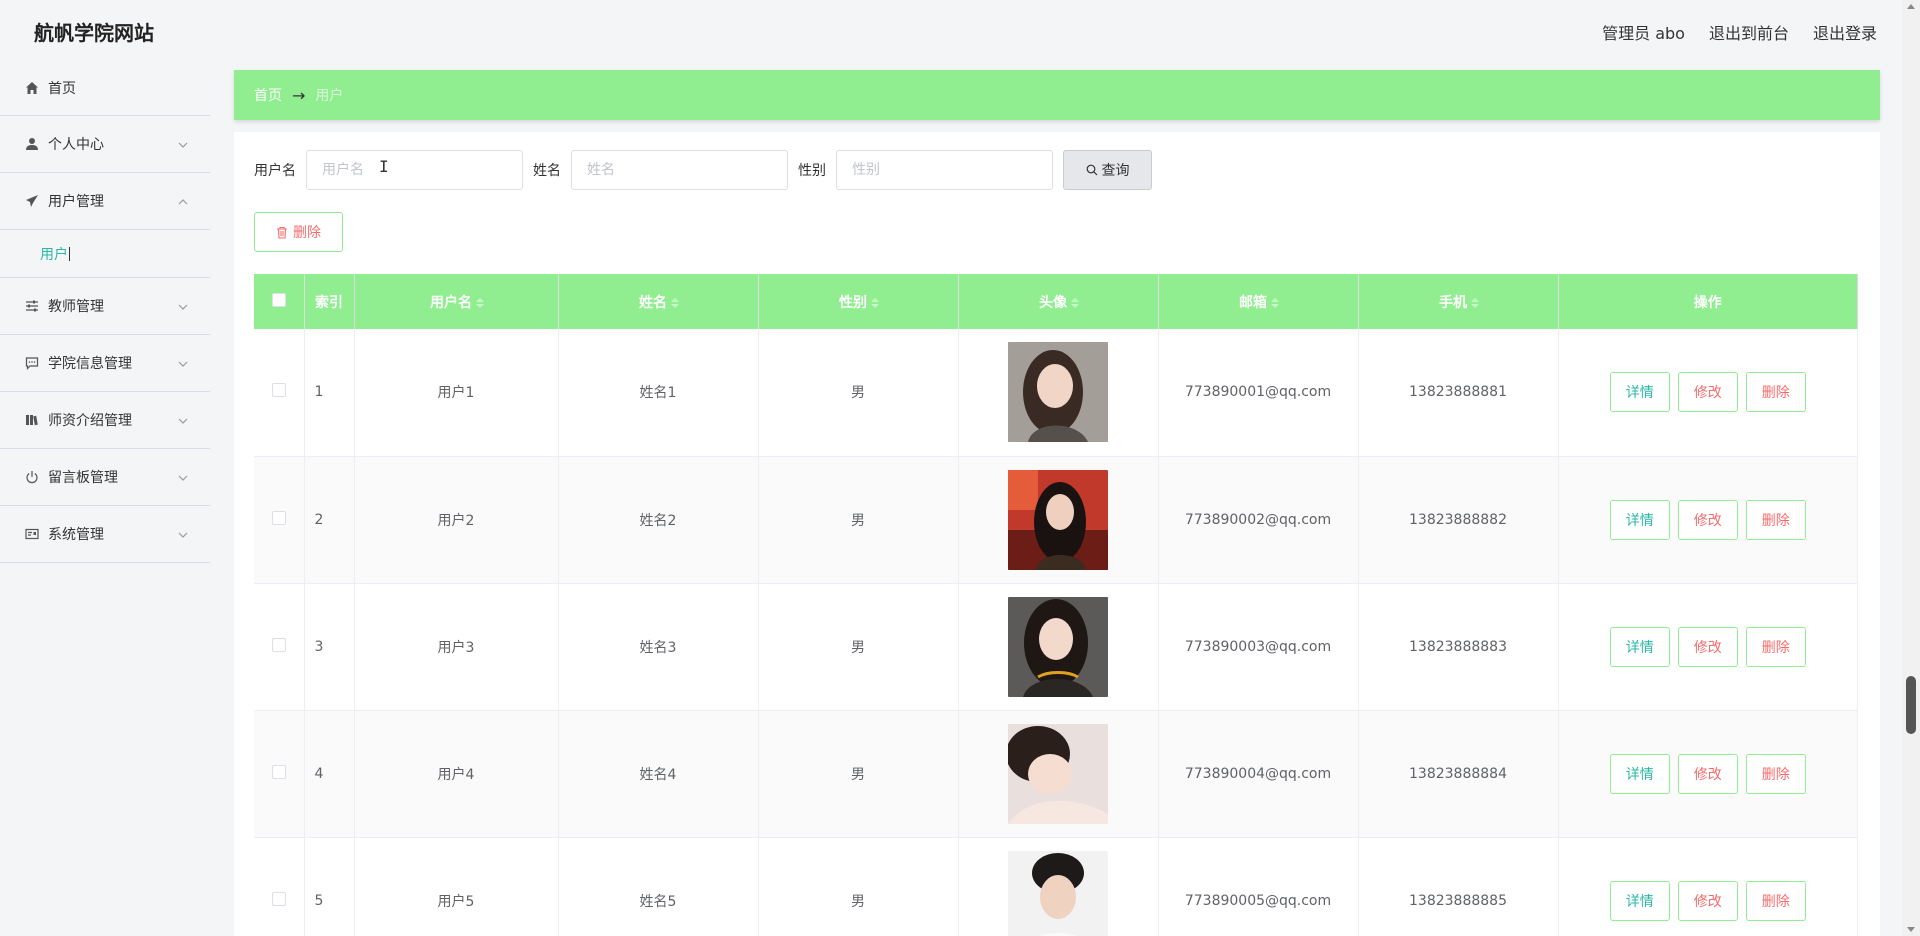 The height and width of the screenshot is (936, 1920). Describe the element at coordinates (32, 420) in the screenshot. I see `books-icon` at that location.